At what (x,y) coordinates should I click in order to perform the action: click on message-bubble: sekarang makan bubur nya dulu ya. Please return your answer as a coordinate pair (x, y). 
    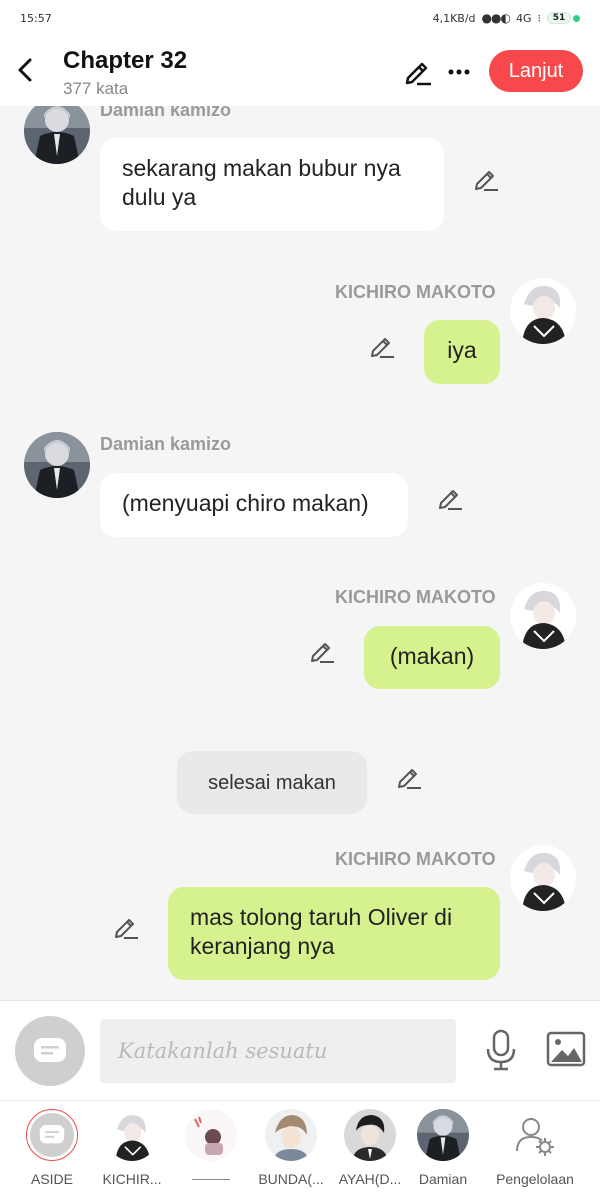
    Looking at the image, I should click on (272, 184).